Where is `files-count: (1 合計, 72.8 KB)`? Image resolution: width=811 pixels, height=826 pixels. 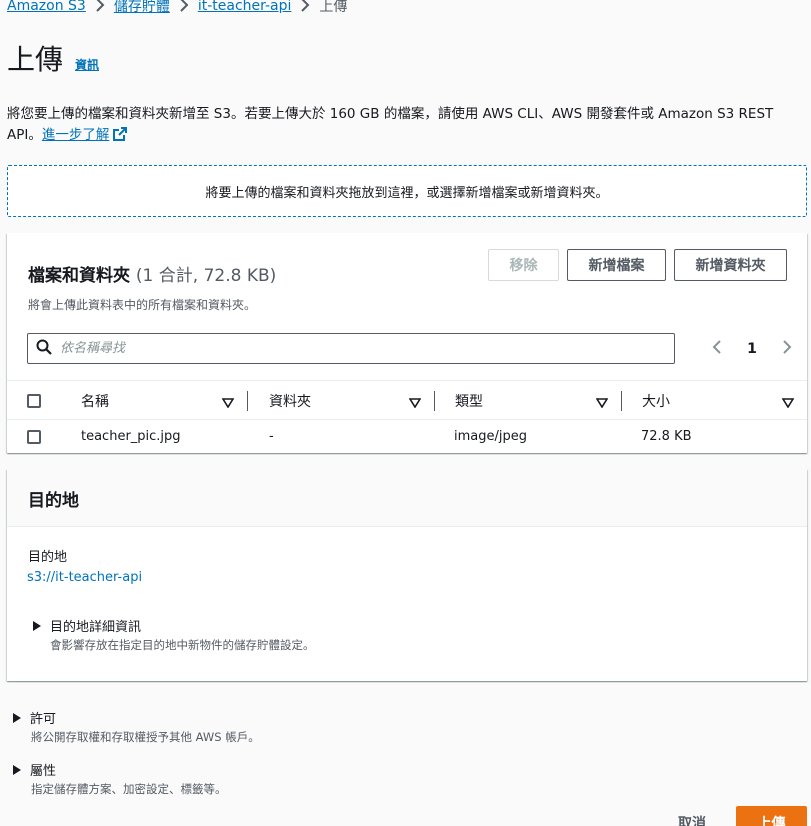 files-count: (1 合計, 72.8 KB) is located at coordinates (206, 276).